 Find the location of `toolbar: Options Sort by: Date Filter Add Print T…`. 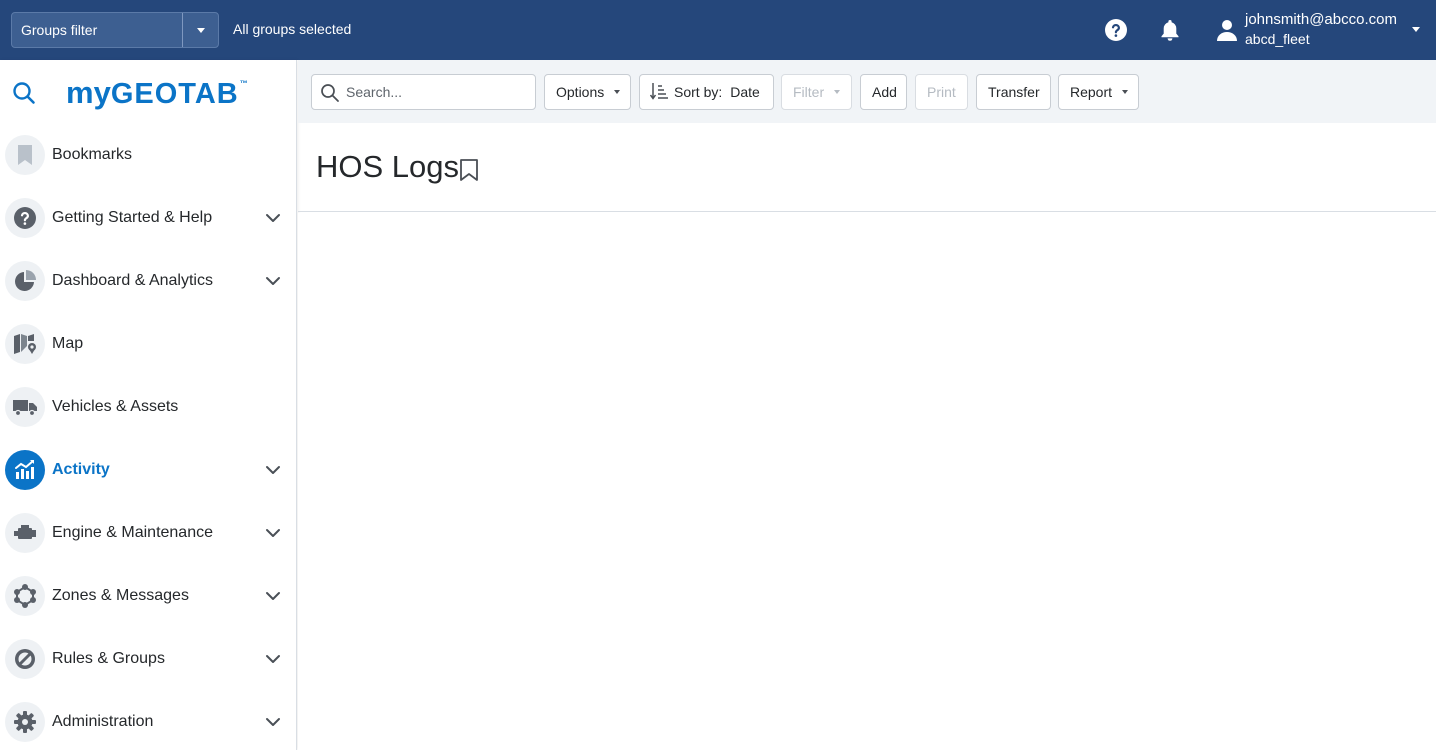

toolbar: Options Sort by: Date Filter Add Print T… is located at coordinates (867, 91).